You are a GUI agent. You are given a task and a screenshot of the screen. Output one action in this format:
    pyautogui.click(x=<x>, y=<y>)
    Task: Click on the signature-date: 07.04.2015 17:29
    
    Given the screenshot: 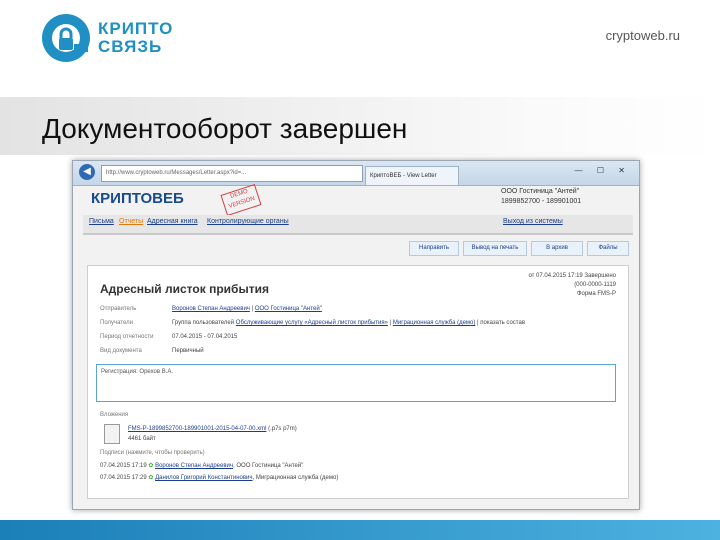 What is the action you would take?
    pyautogui.click(x=123, y=478)
    